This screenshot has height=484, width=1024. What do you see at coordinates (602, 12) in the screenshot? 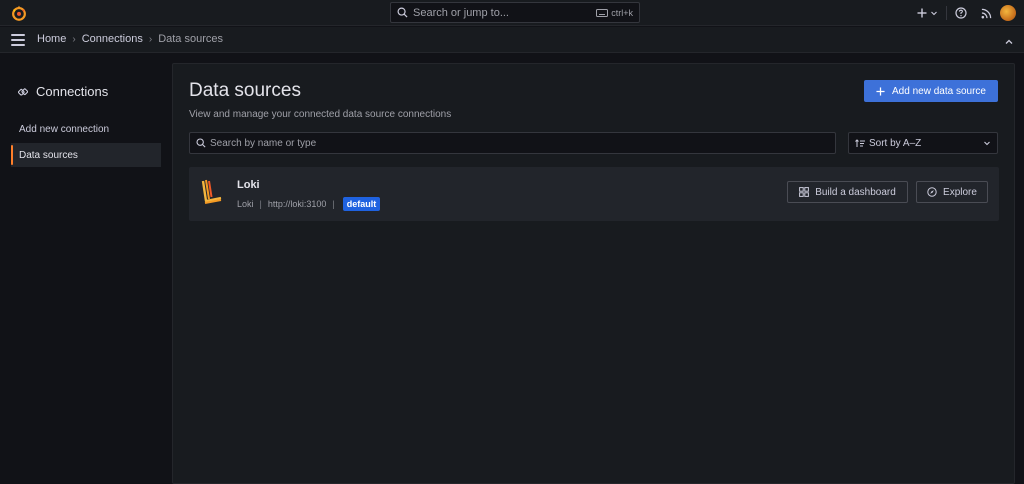
I see `keyboard-icon` at bounding box center [602, 12].